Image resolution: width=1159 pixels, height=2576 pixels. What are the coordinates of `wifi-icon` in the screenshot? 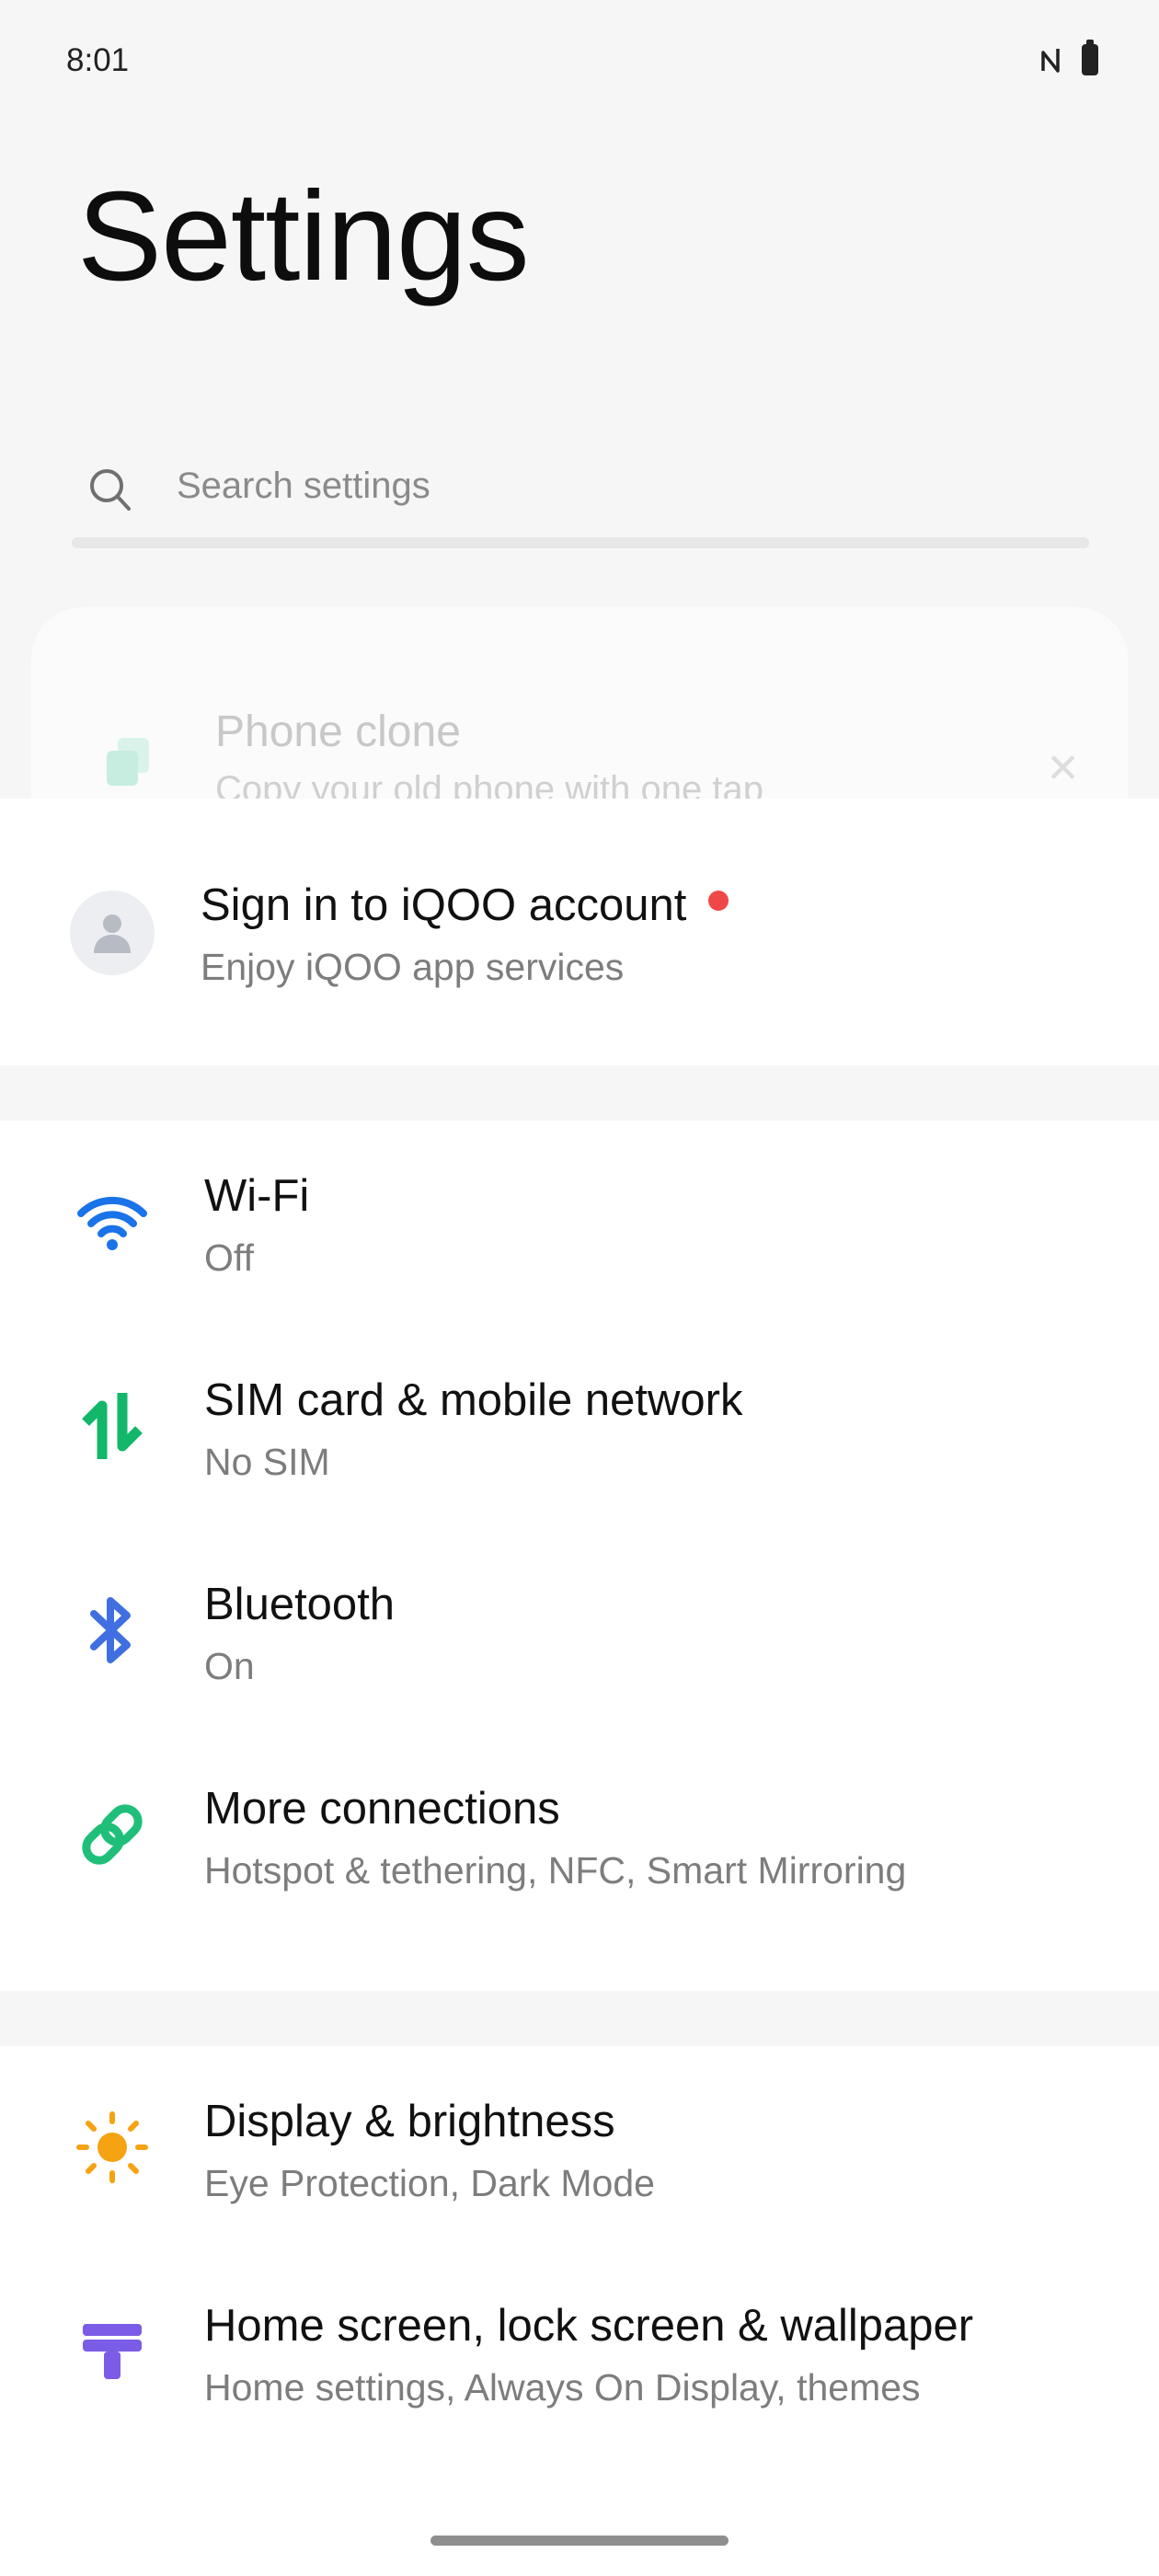 It's located at (112, 1222).